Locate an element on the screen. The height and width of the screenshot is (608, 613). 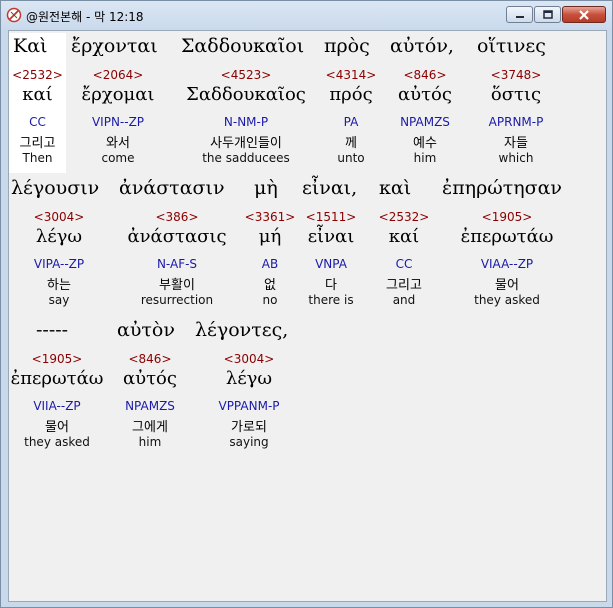
maximize-button is located at coordinates (547, 14).